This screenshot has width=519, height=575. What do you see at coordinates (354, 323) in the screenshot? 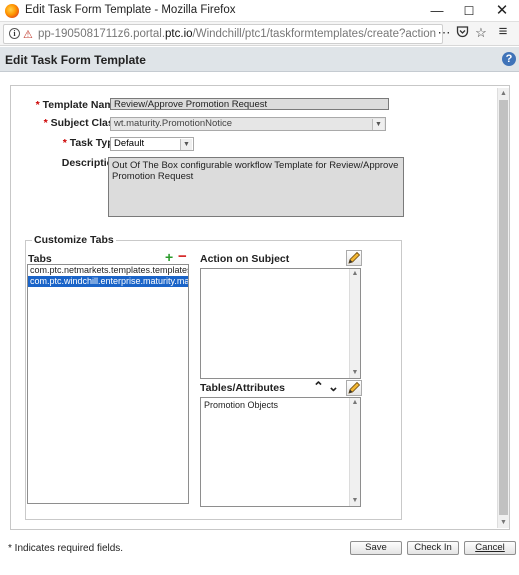
I see `action-list-scrollbar: ▲ ▼` at bounding box center [354, 323].